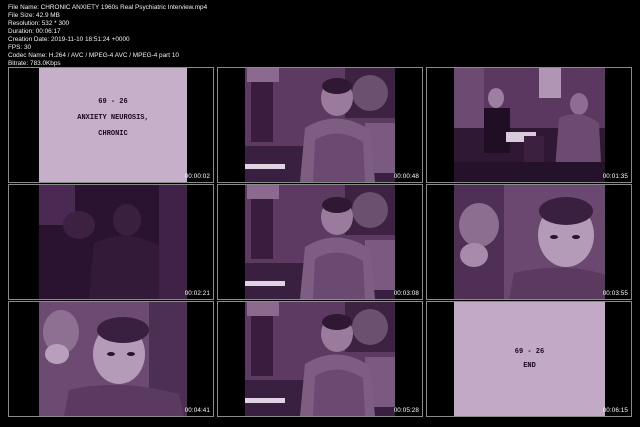 The image size is (640, 427). I want to click on creation-date-label: Creation Date: 2019-11-10 18:51:24 +0000, so click(69, 39).